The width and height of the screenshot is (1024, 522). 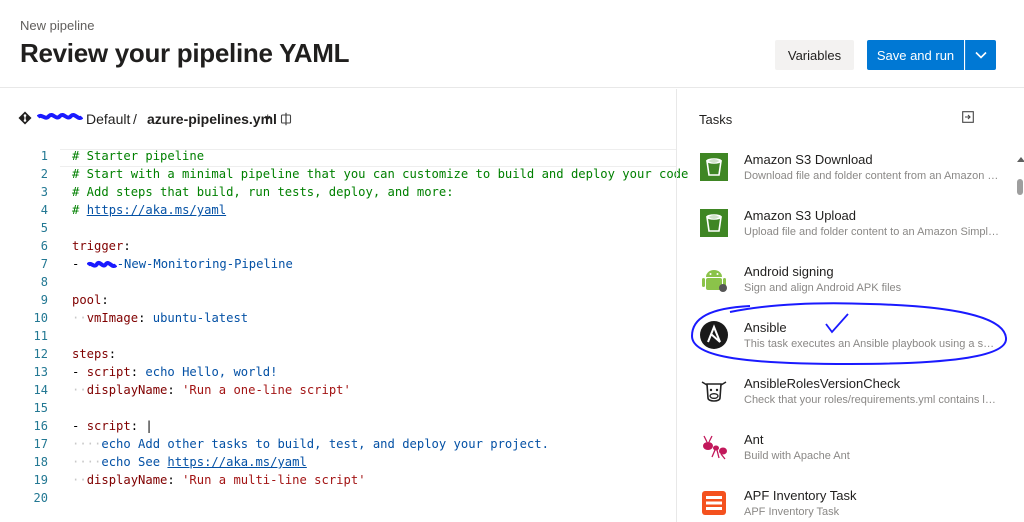 What do you see at coordinates (800, 495) in the screenshot?
I see `task-name: APF Inventory Task` at bounding box center [800, 495].